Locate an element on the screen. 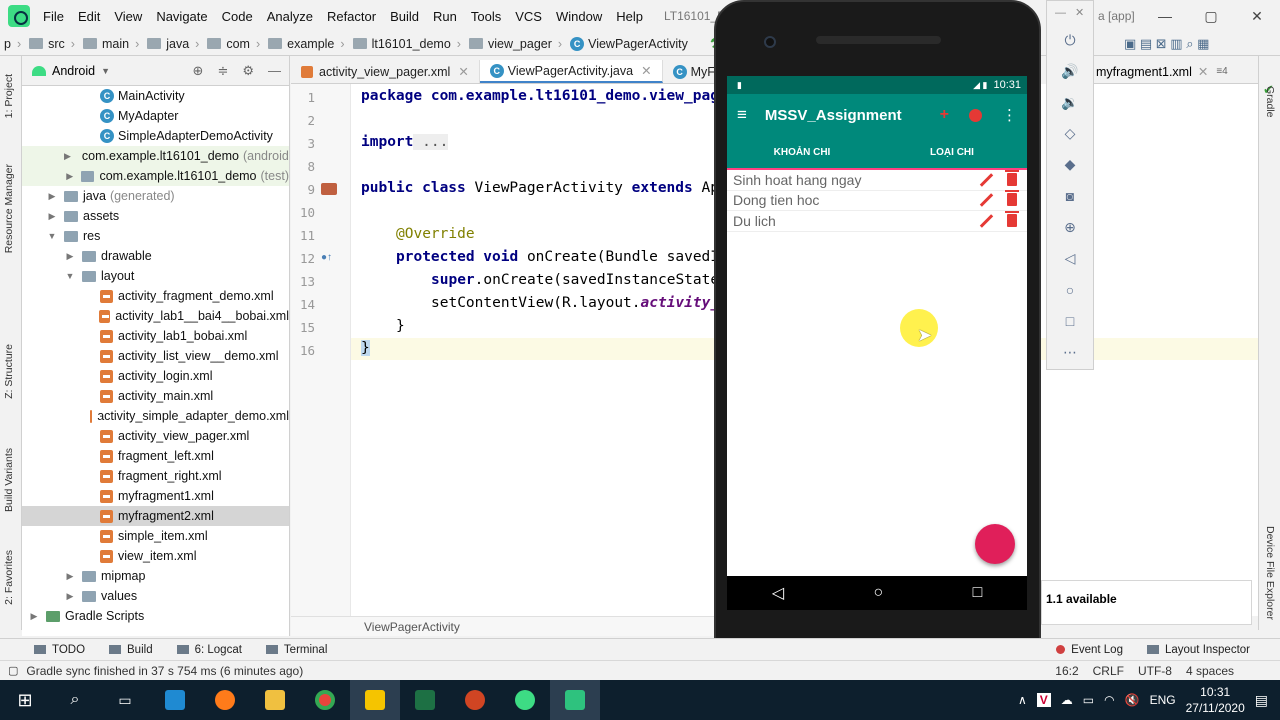 The width and height of the screenshot is (1280, 720). recents-icon: □ is located at coordinates (978, 593).